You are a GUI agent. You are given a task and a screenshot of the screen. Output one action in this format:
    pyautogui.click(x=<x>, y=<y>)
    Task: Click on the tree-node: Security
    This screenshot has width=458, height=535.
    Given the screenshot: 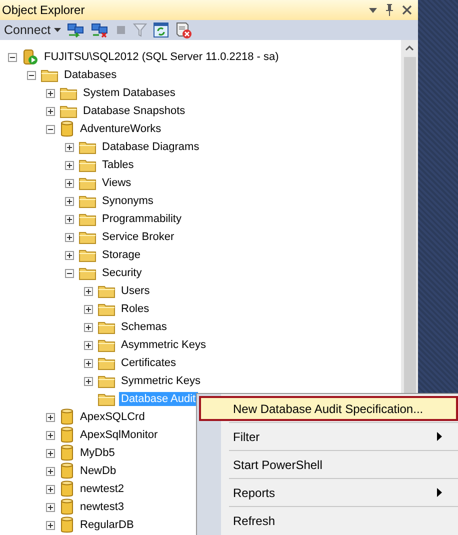 What is the action you would take?
    pyautogui.click(x=122, y=273)
    